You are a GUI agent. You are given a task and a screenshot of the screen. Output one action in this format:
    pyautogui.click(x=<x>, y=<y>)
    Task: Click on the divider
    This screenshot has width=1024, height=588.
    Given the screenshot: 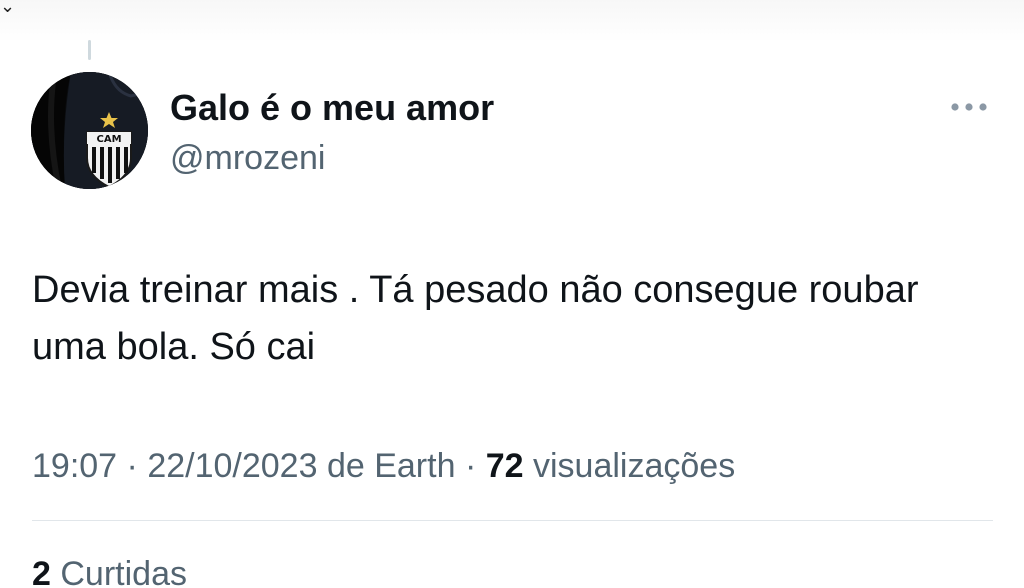 What is the action you would take?
    pyautogui.click(x=512, y=520)
    